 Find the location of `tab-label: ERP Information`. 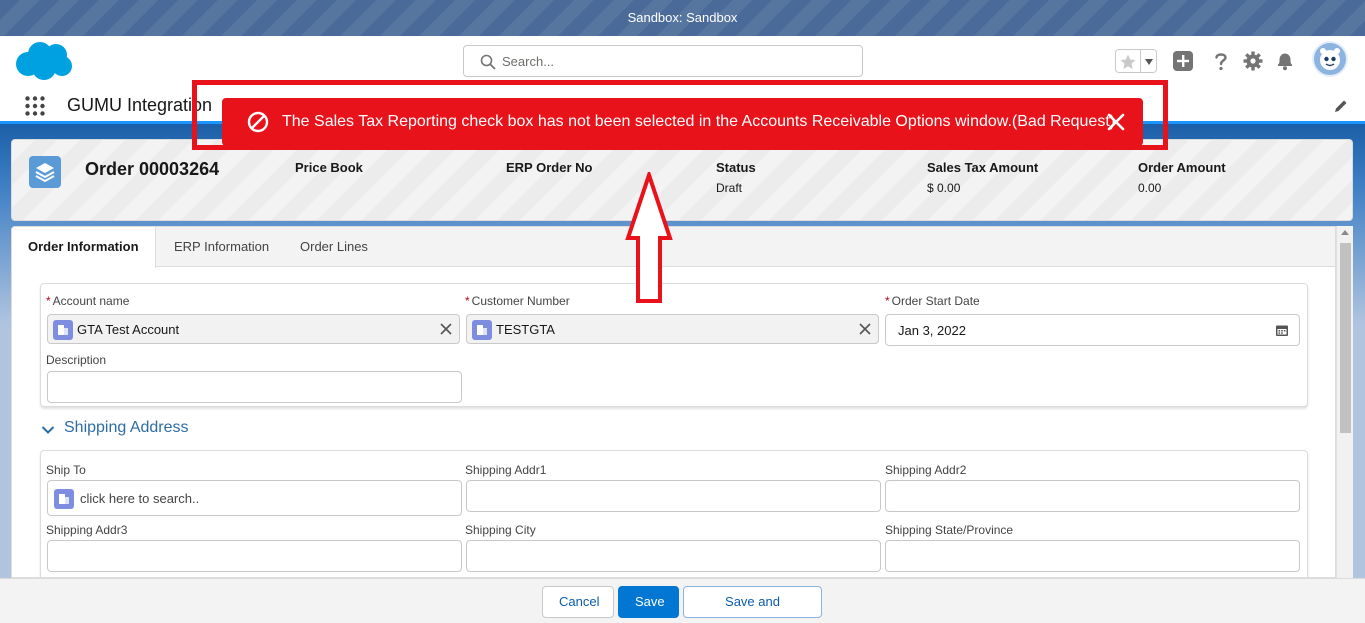

tab-label: ERP Information is located at coordinates (222, 246).